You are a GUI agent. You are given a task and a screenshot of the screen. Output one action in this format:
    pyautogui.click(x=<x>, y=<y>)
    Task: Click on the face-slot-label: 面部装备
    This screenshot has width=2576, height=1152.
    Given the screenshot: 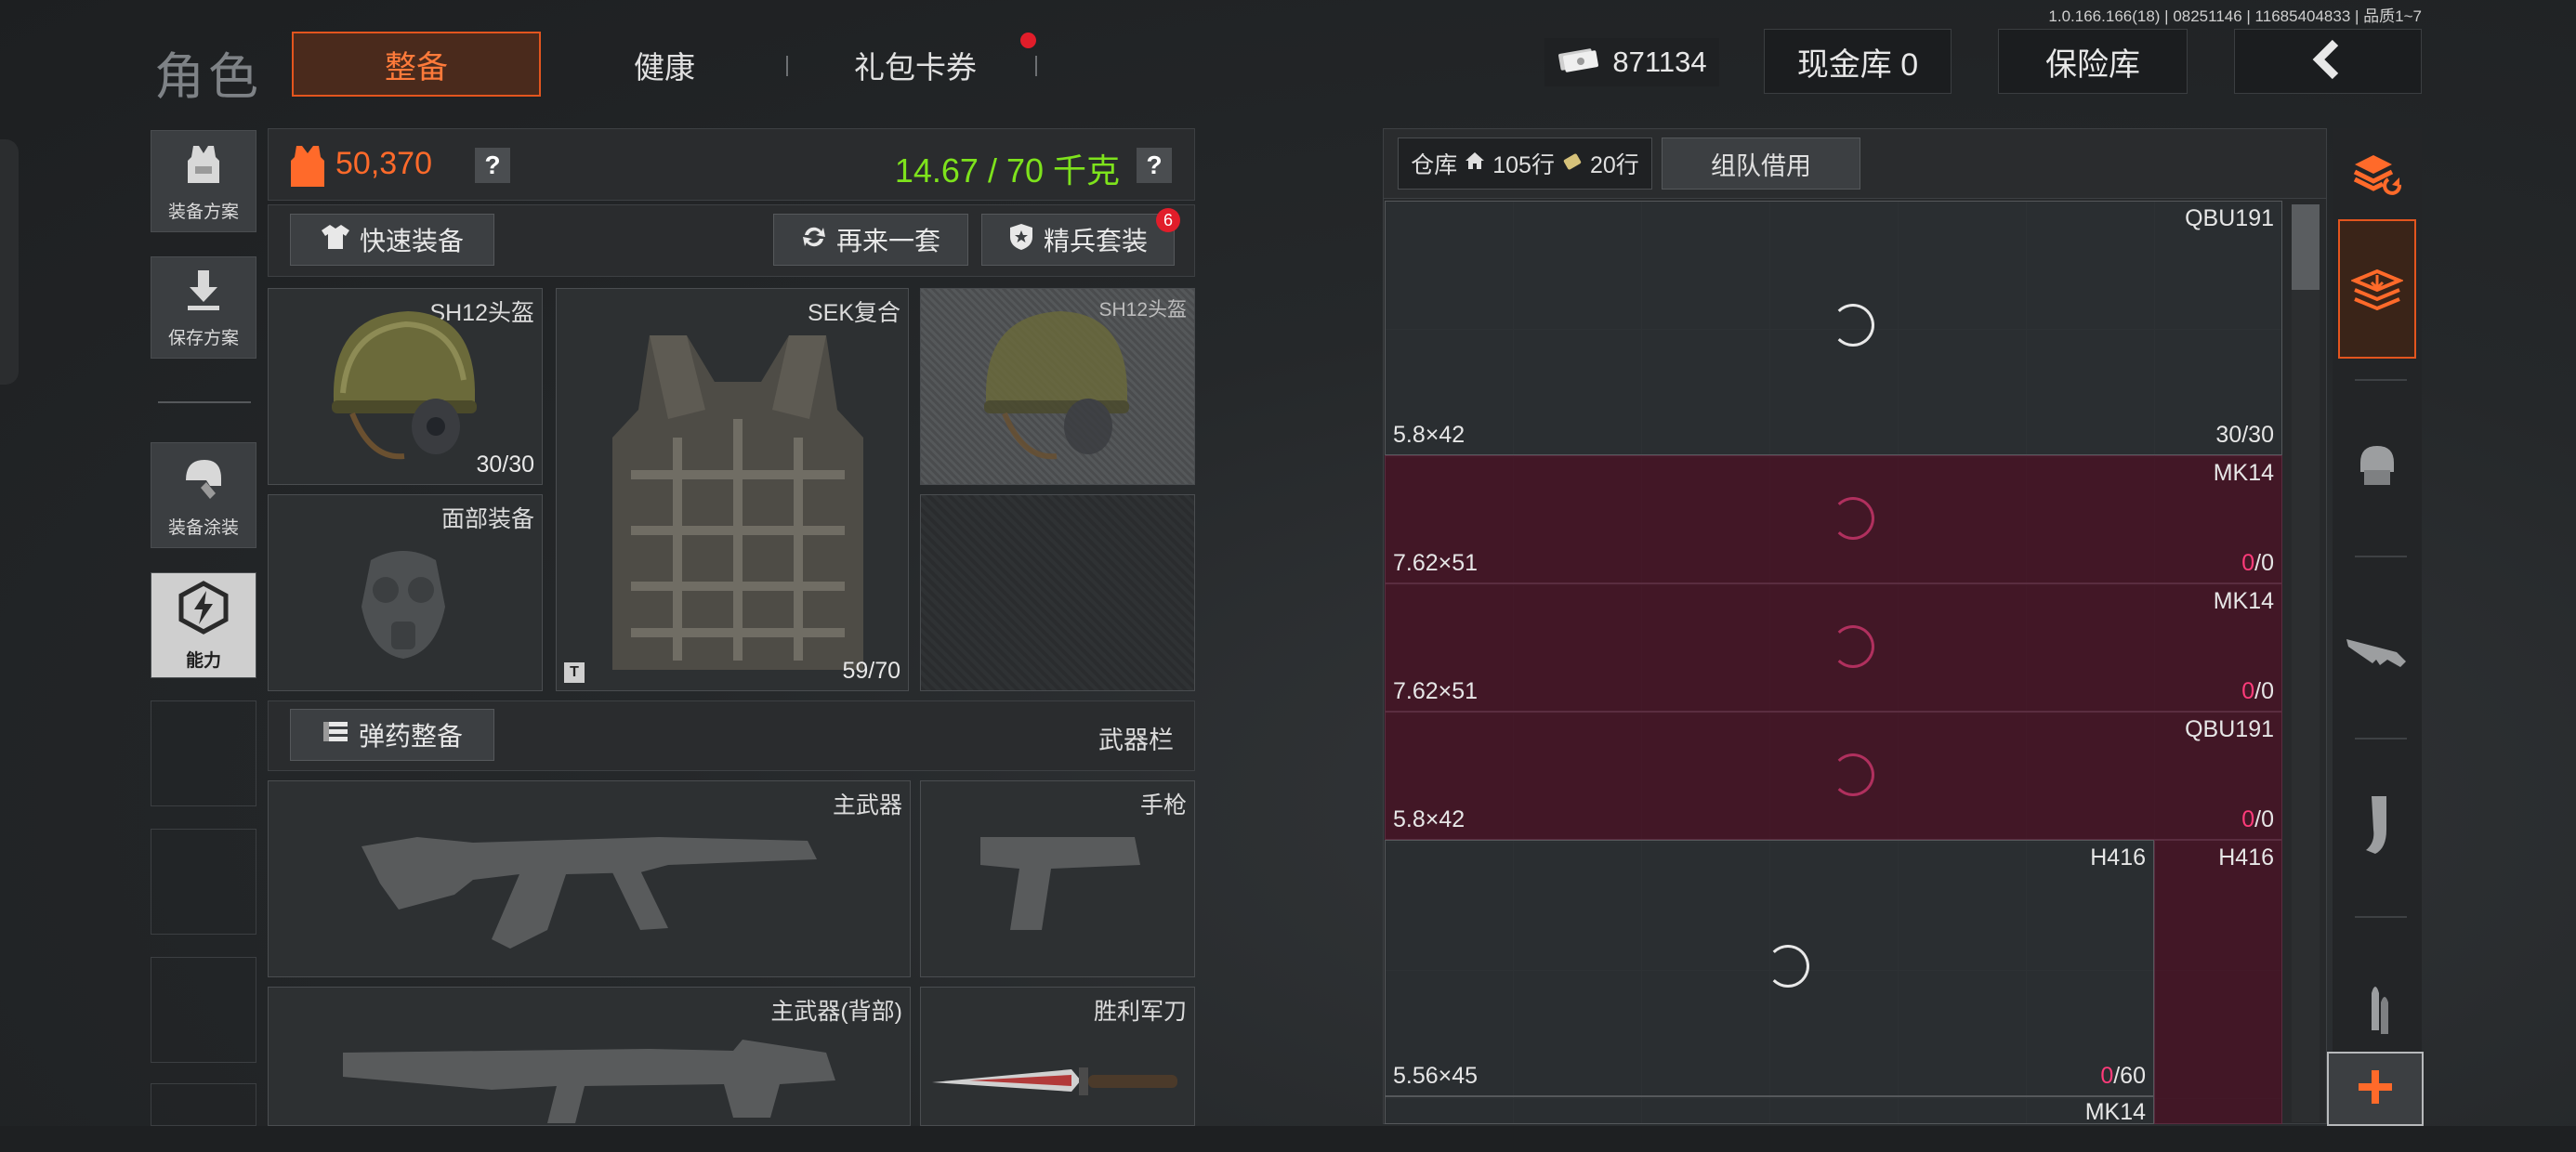 What is the action you would take?
    pyautogui.click(x=487, y=519)
    